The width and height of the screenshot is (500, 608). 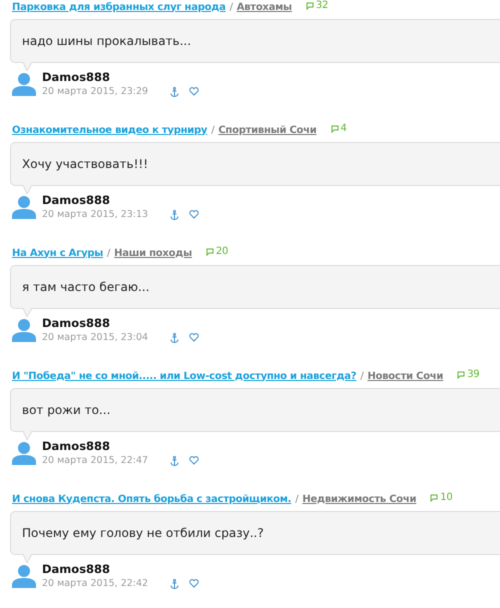 What do you see at coordinates (152, 499) in the screenshot?
I see `post-title-link: И снова Кудепста. Опять борьба с застройщиком.` at bounding box center [152, 499].